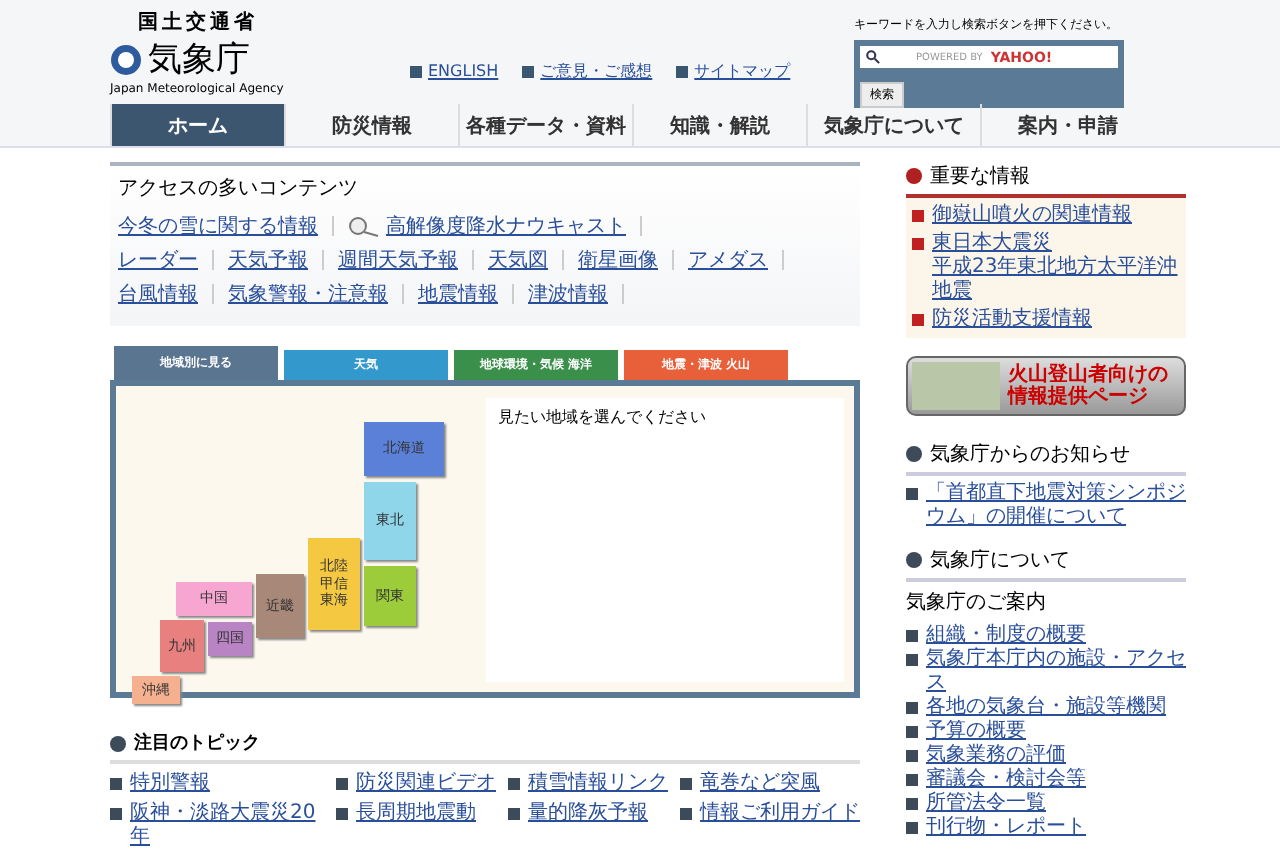  I want to click on content-link: レーダー, so click(158, 260).